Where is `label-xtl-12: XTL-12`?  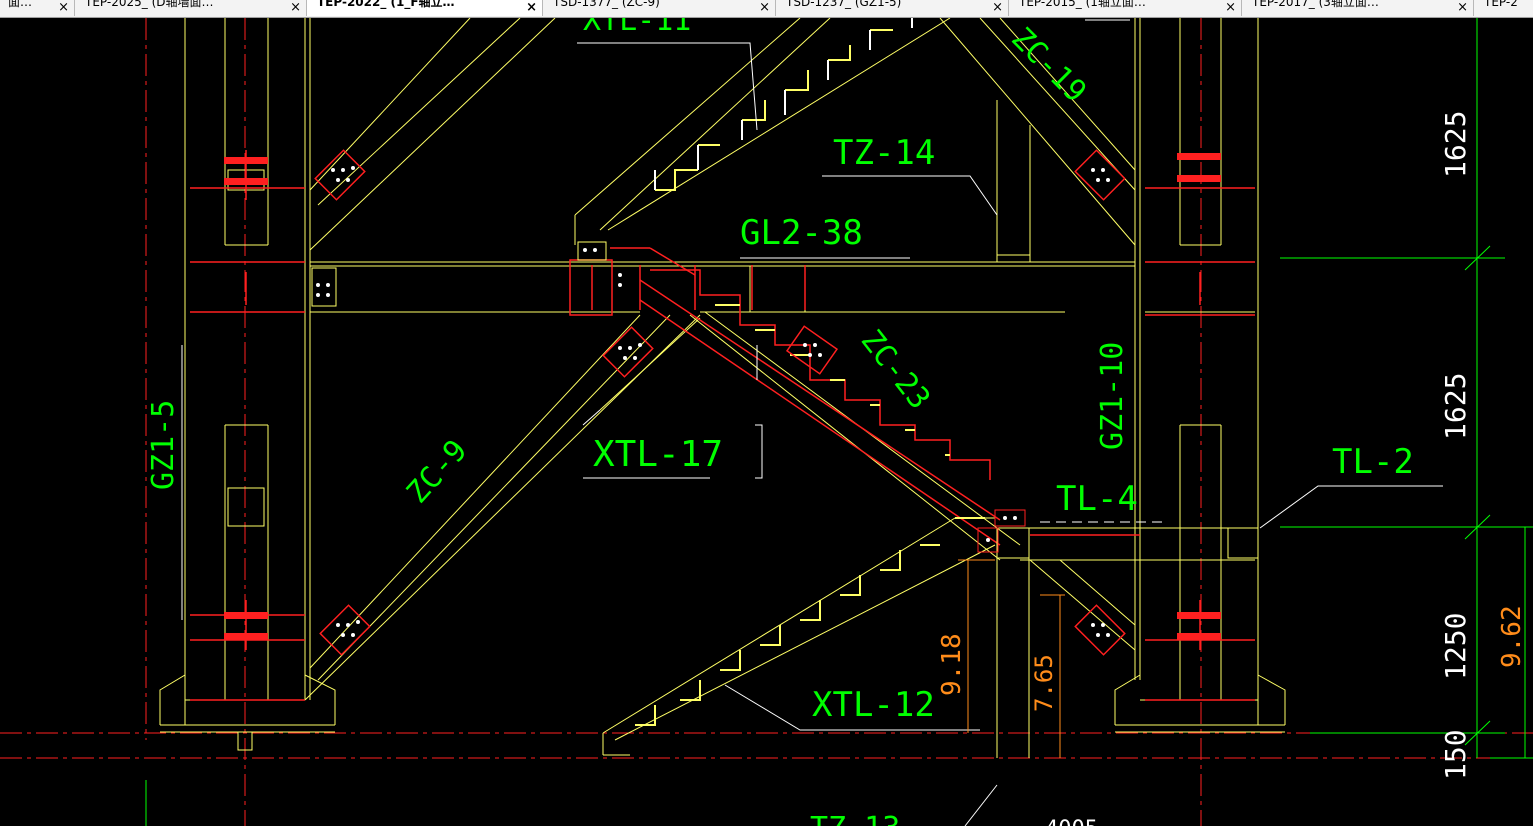 label-xtl-12: XTL-12 is located at coordinates (873, 705).